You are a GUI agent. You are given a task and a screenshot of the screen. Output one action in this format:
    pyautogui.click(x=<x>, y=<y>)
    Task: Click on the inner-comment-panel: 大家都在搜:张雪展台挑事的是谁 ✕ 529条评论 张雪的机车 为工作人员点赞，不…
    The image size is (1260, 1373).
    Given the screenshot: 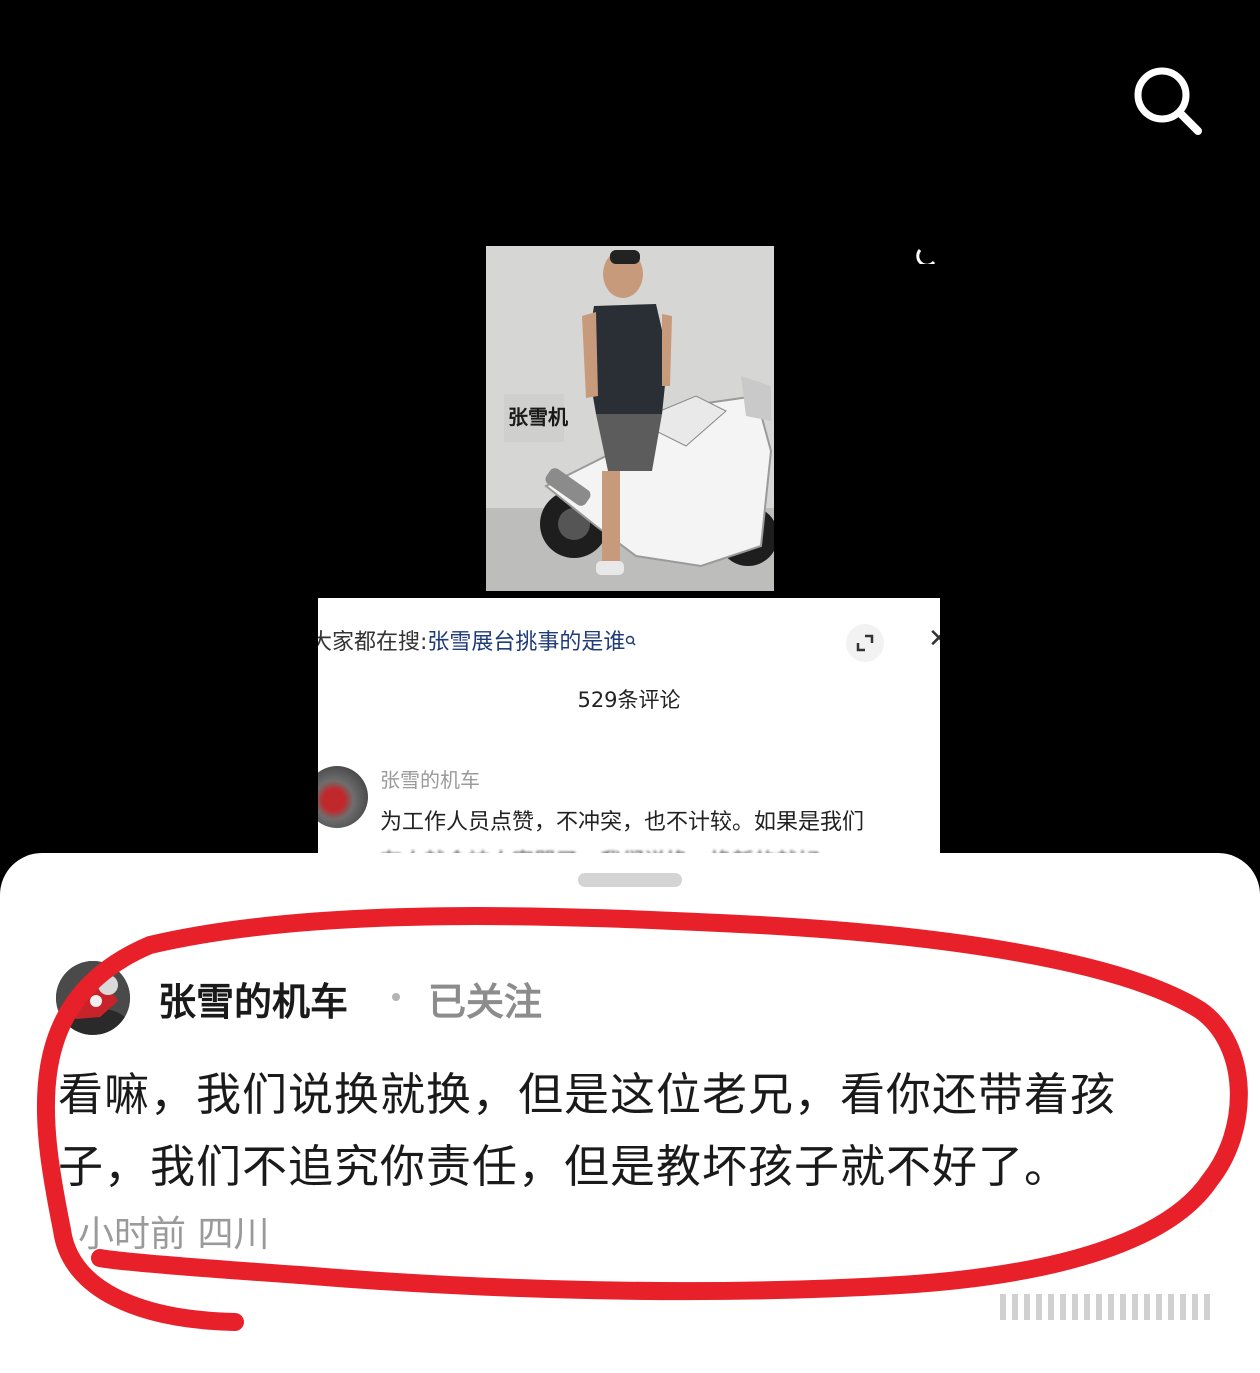 What is the action you would take?
    pyautogui.click(x=629, y=732)
    